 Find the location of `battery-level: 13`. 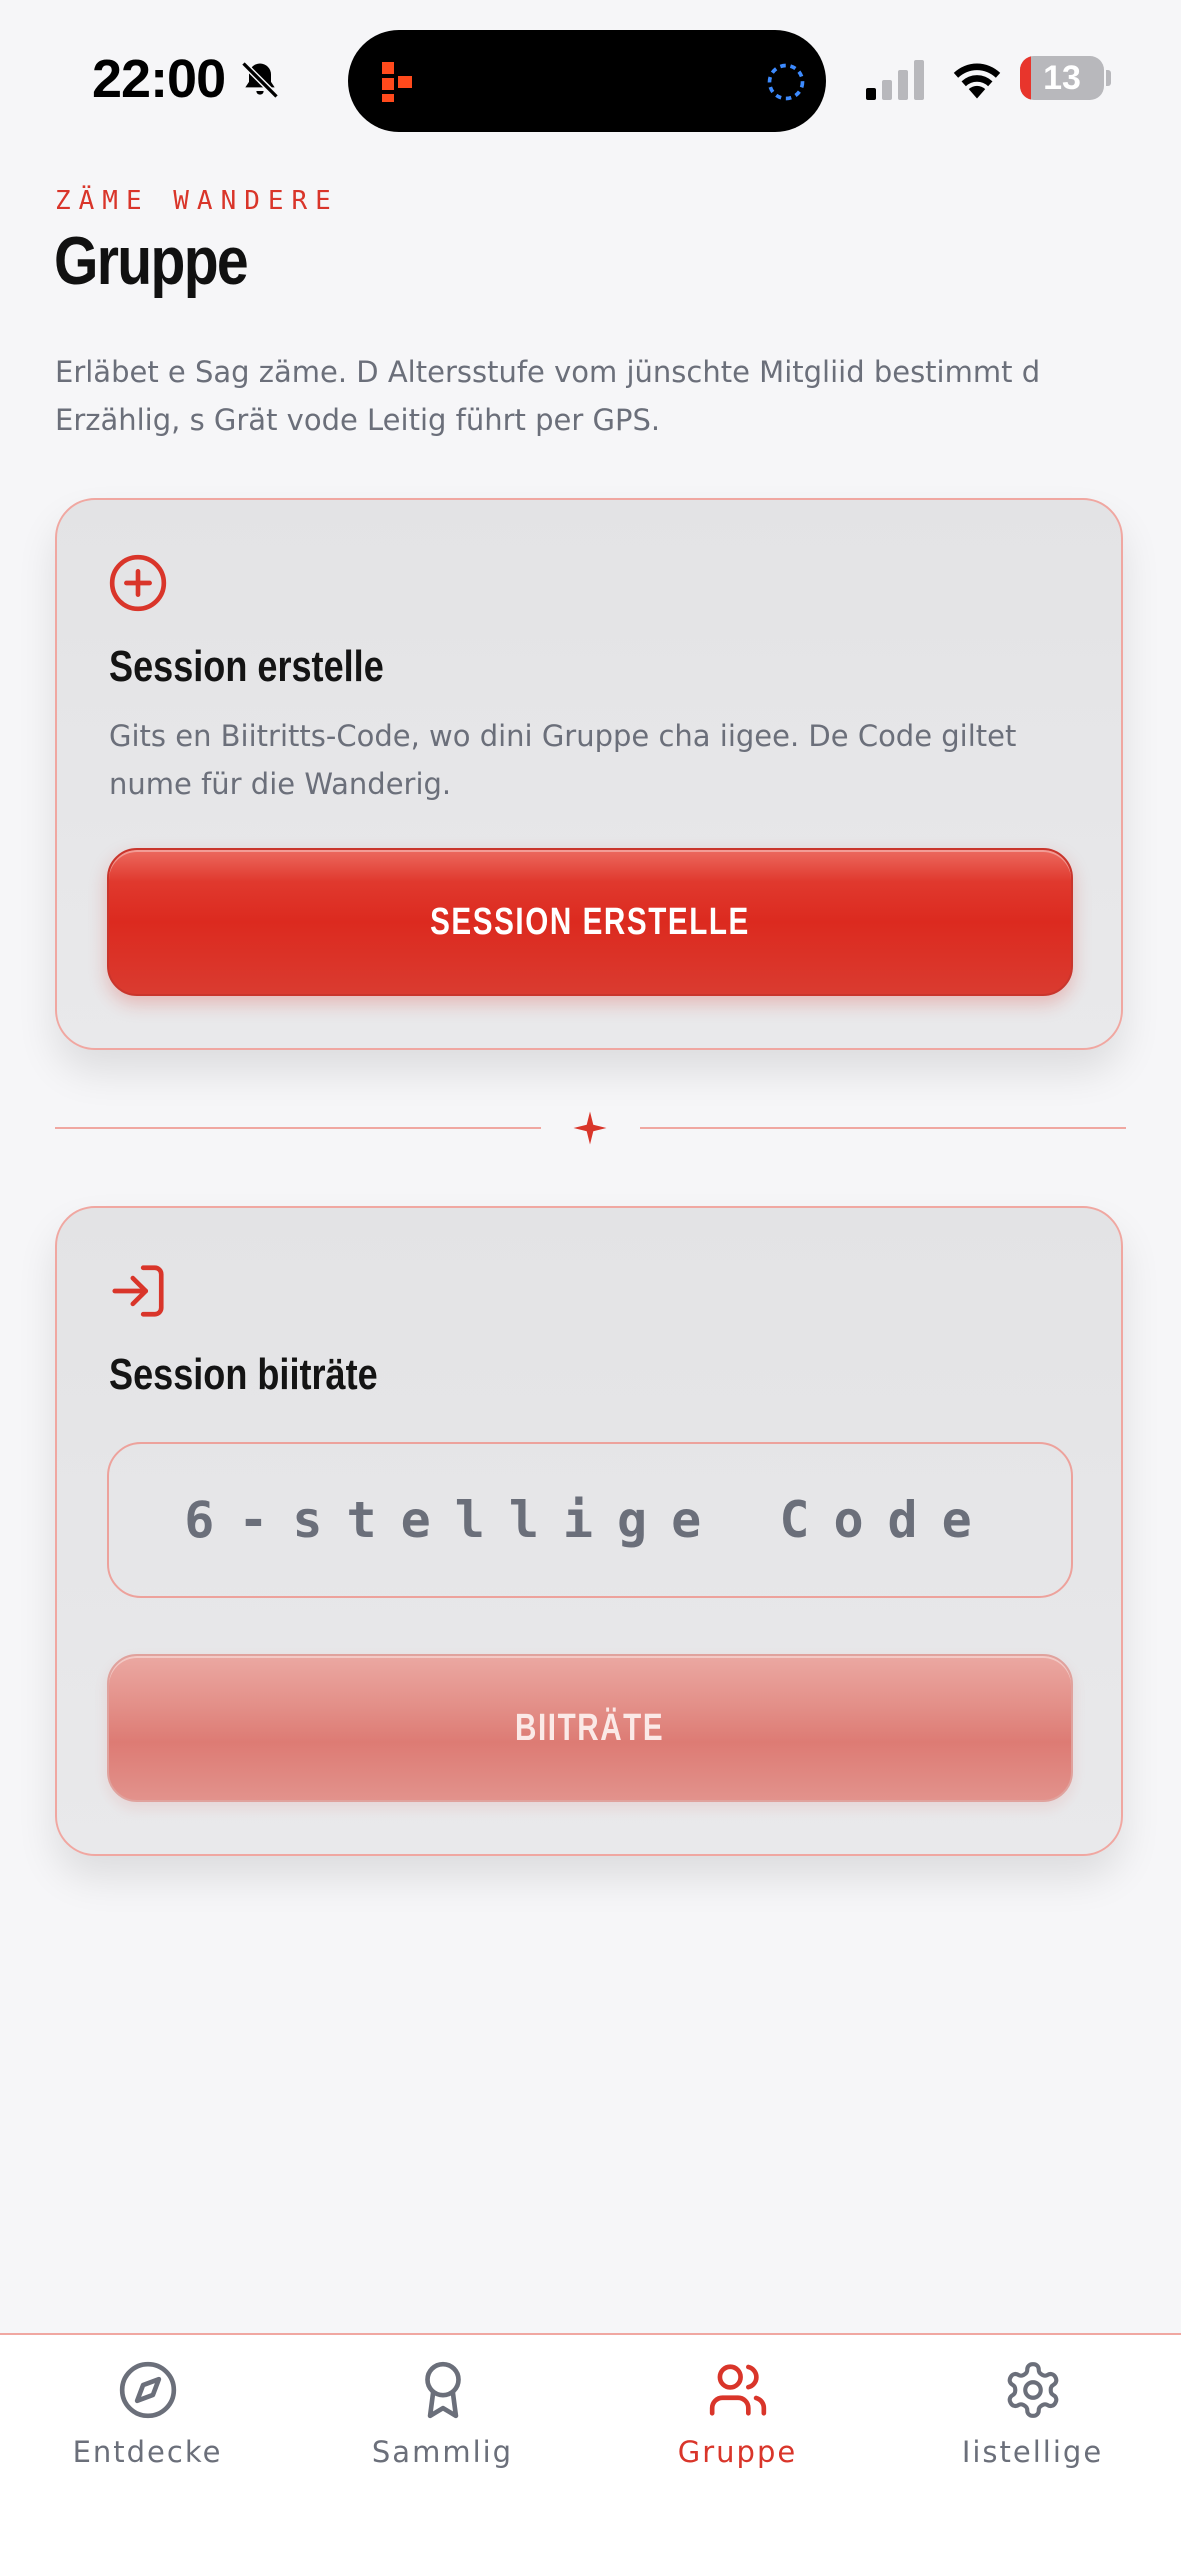

battery-level: 13 is located at coordinates (1062, 78).